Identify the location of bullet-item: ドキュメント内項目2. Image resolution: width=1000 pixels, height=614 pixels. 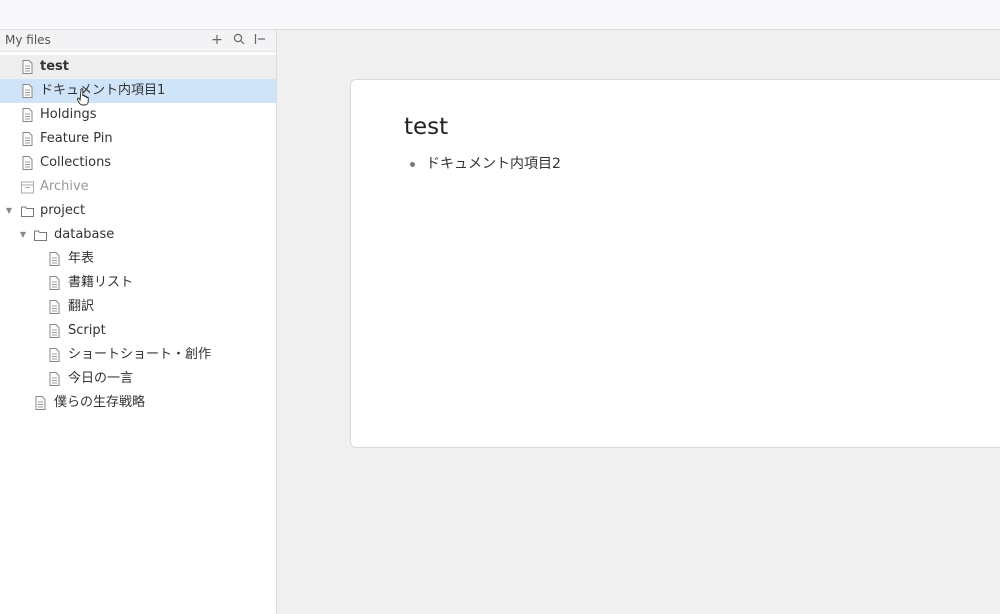
(484, 164).